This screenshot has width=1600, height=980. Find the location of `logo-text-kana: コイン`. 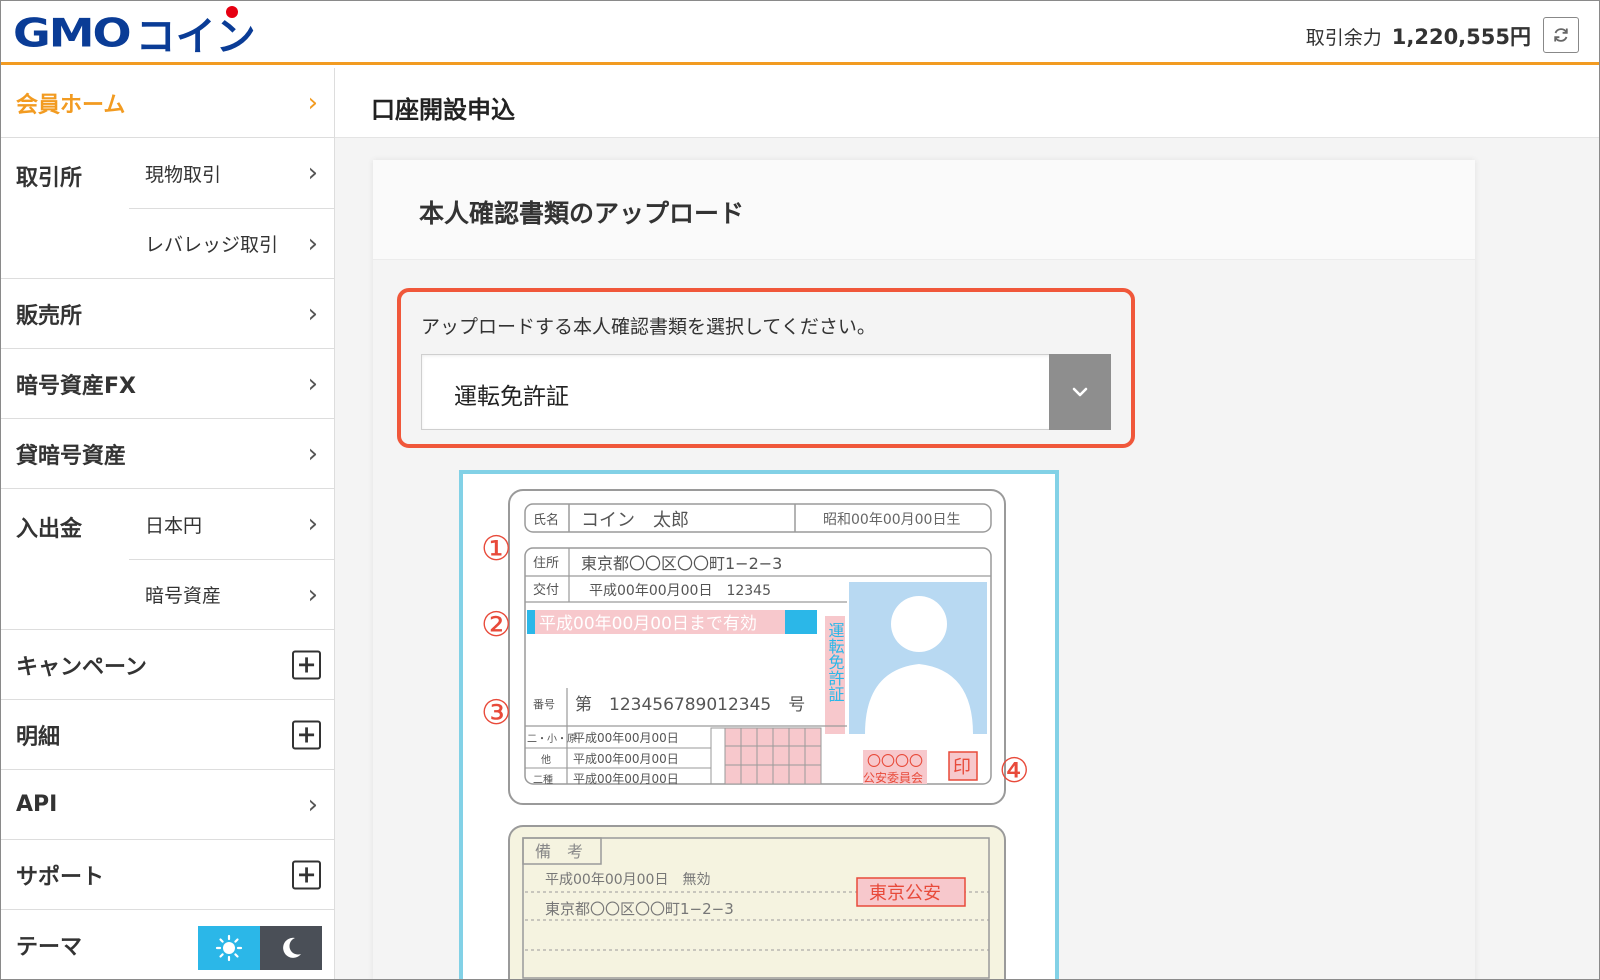

logo-text-kana: コイン is located at coordinates (196, 33).